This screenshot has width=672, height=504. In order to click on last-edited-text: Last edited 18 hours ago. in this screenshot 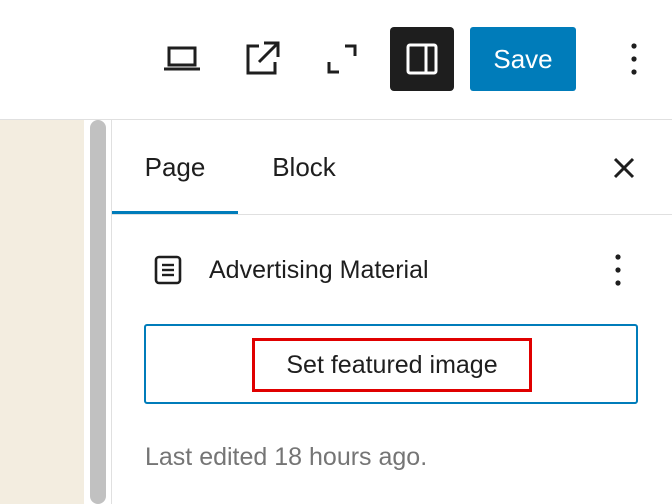, I will do `click(286, 457)`.